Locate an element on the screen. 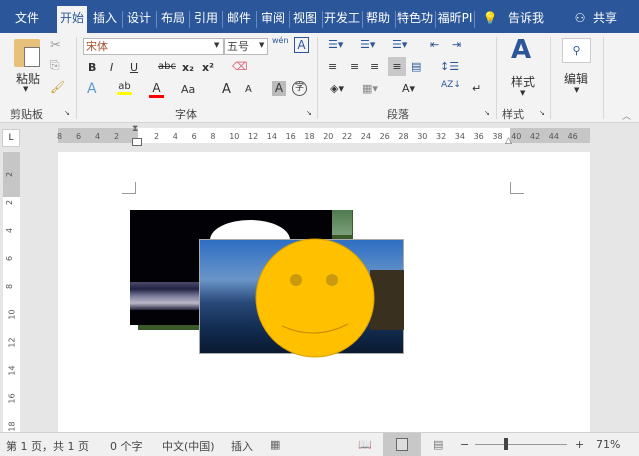 Image resolution: width=639 pixels, height=456 pixels. zoom-level: 71% is located at coordinates (608, 444).